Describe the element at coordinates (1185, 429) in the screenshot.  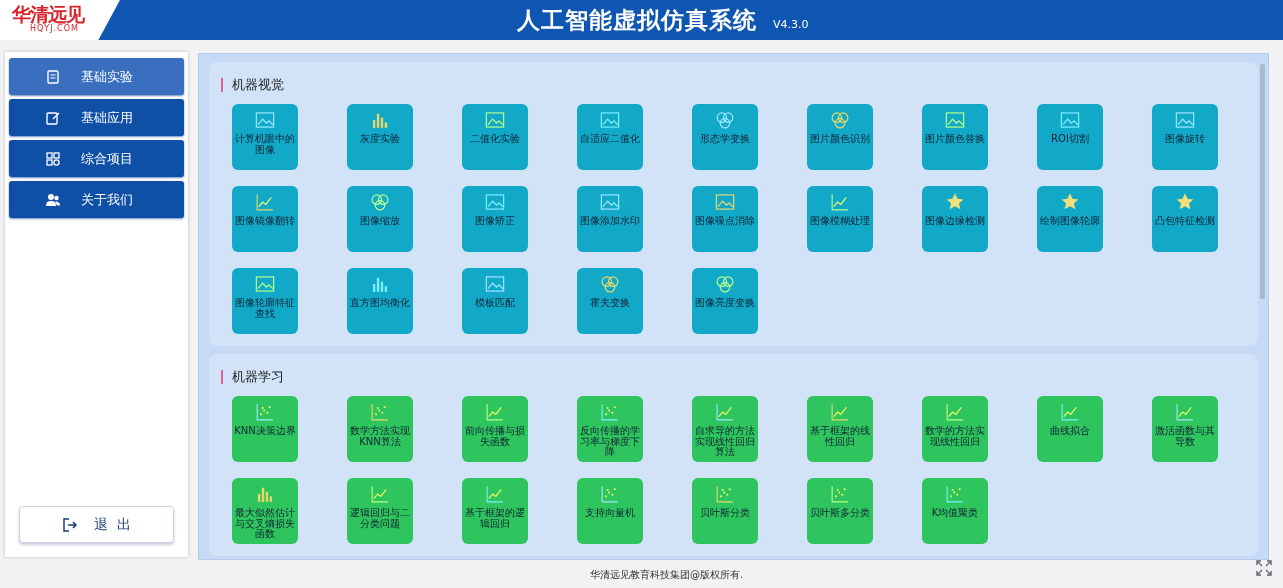
I see `experiment-tile: 激活函数与其导数` at that location.